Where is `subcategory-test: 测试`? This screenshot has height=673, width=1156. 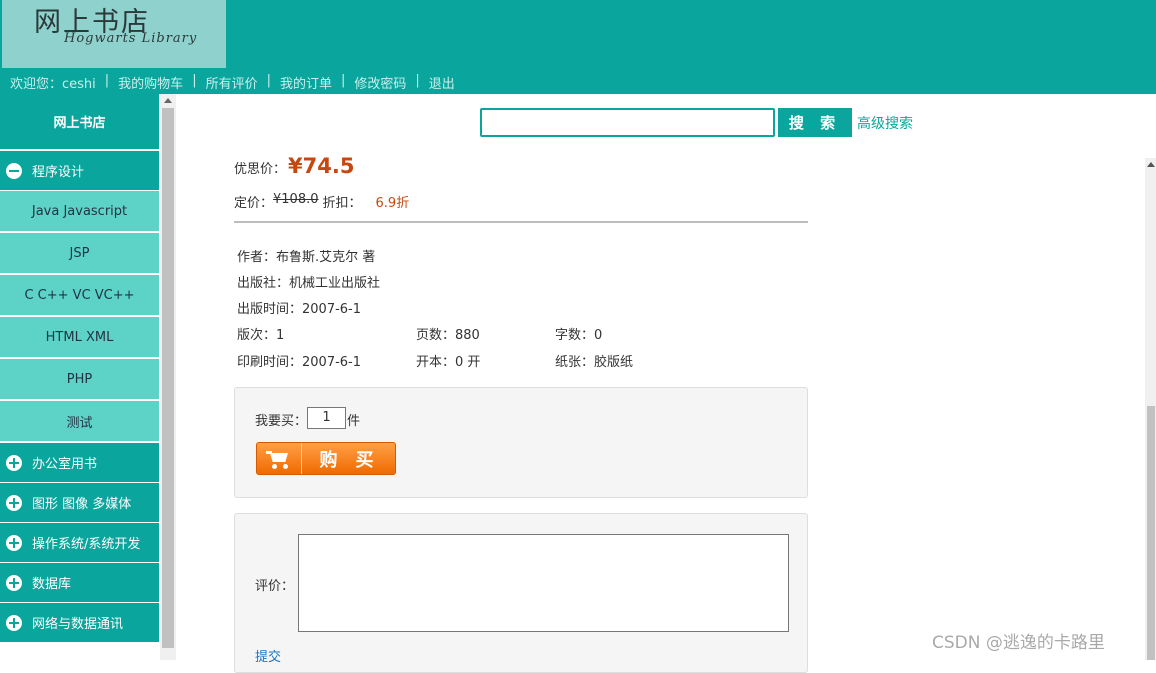 subcategory-test: 测试 is located at coordinates (79, 422).